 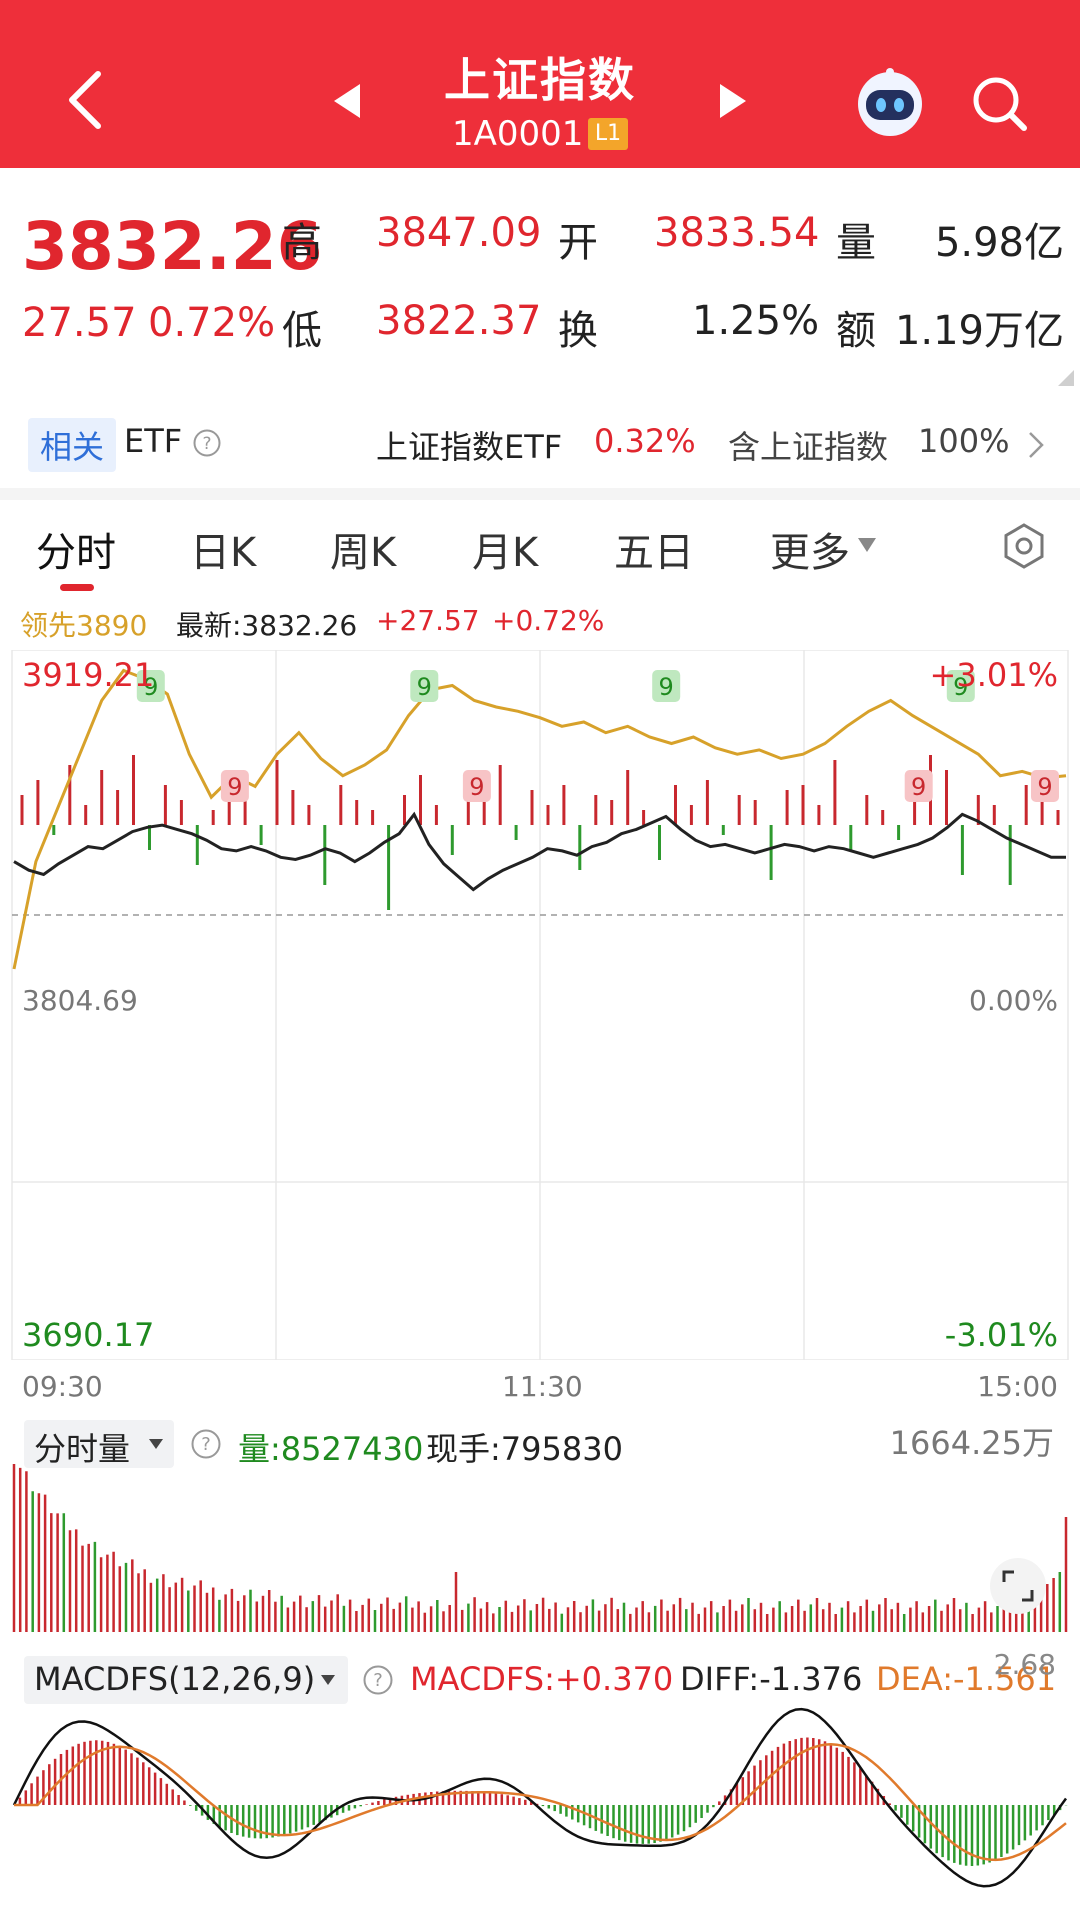 I want to click on macd-help-icon: ?, so click(x=378, y=1680).